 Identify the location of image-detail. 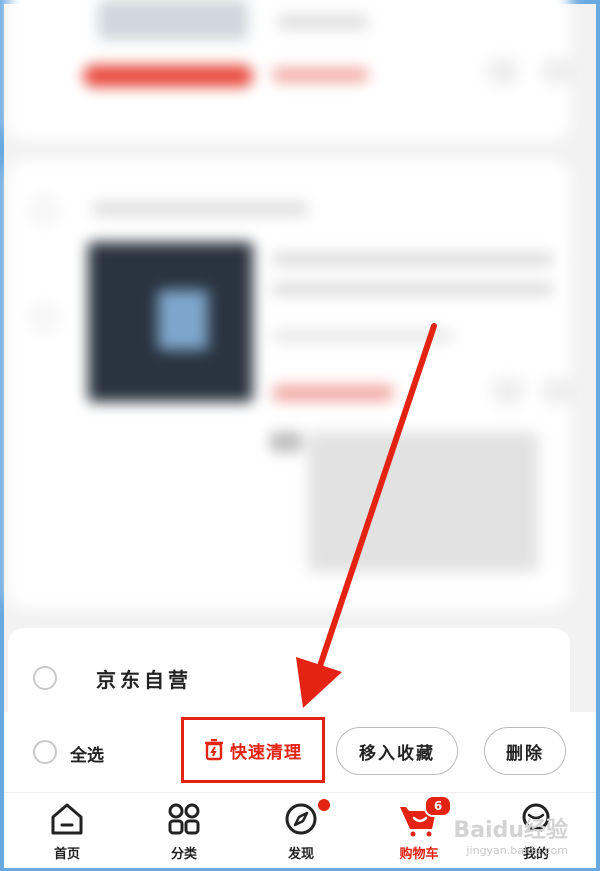
(183, 320).